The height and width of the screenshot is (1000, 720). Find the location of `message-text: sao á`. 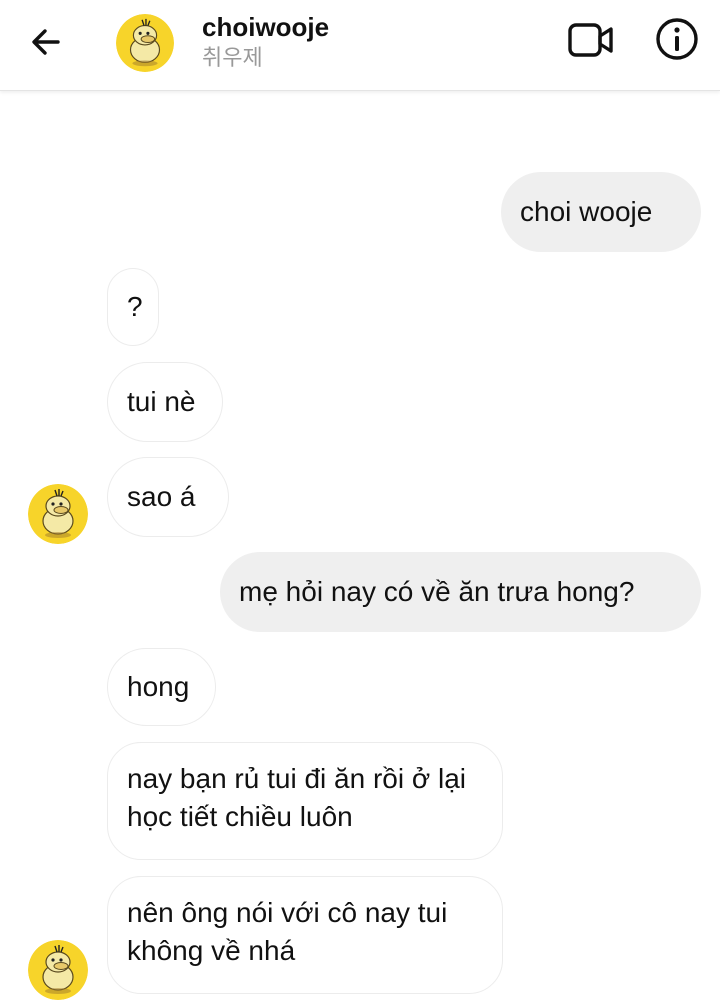

message-text: sao á is located at coordinates (161, 496).